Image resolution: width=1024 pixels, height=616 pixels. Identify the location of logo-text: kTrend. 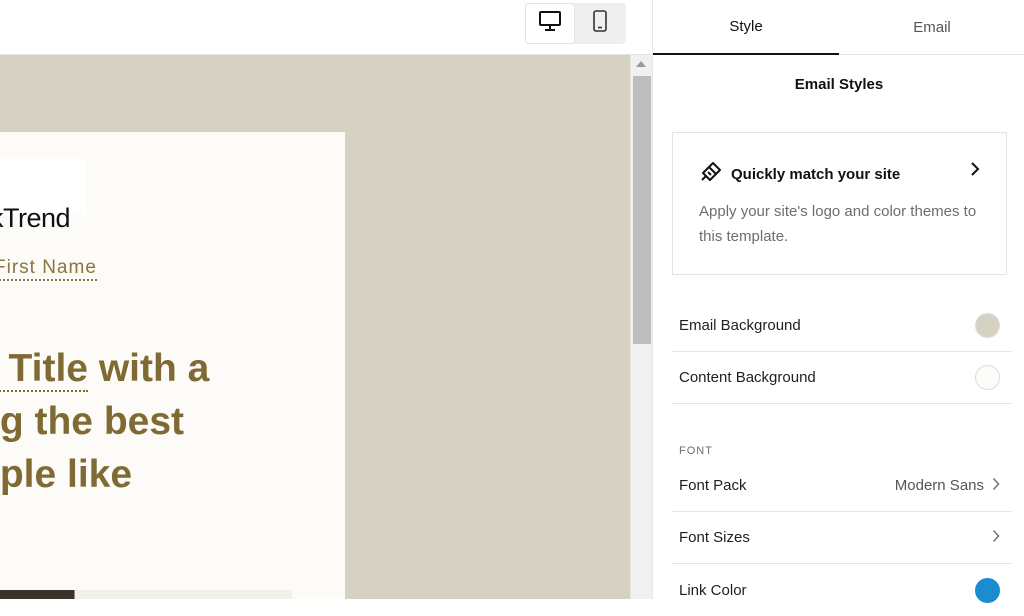
(35, 218).